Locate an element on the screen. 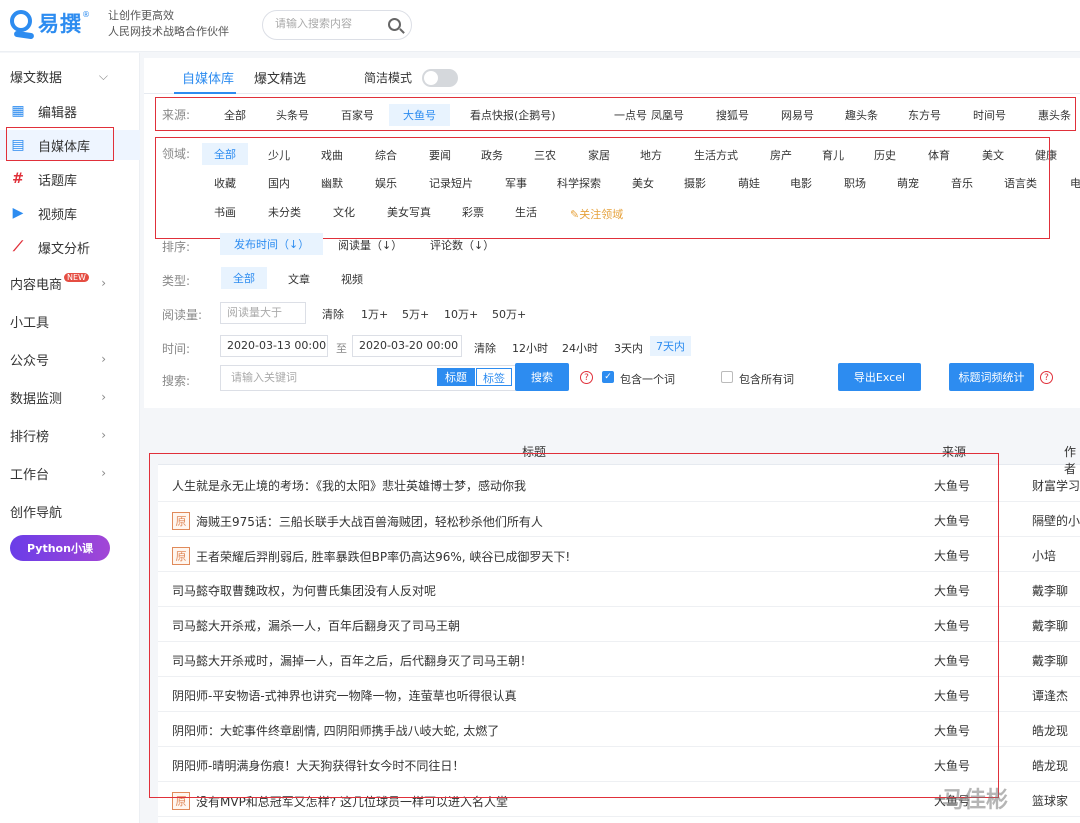 The height and width of the screenshot is (823, 1080). domain-option: 萌宠 is located at coordinates (908, 183).